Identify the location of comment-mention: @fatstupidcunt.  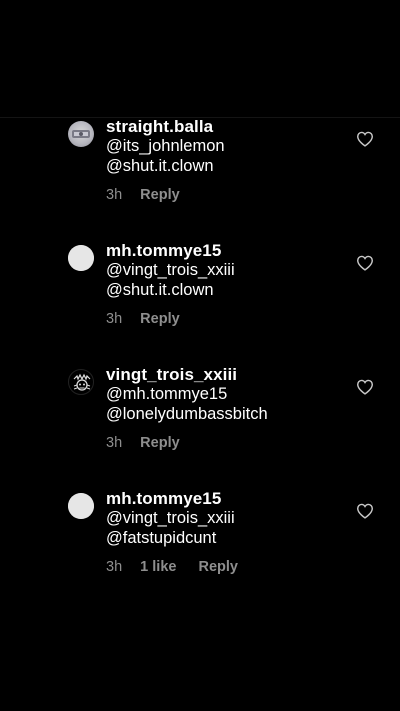
(161, 538).